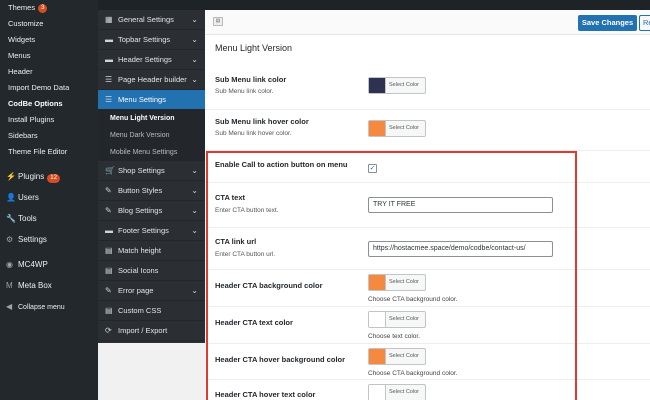 The image size is (650, 400). I want to click on wp-submenu-item: Customize, so click(49, 24).